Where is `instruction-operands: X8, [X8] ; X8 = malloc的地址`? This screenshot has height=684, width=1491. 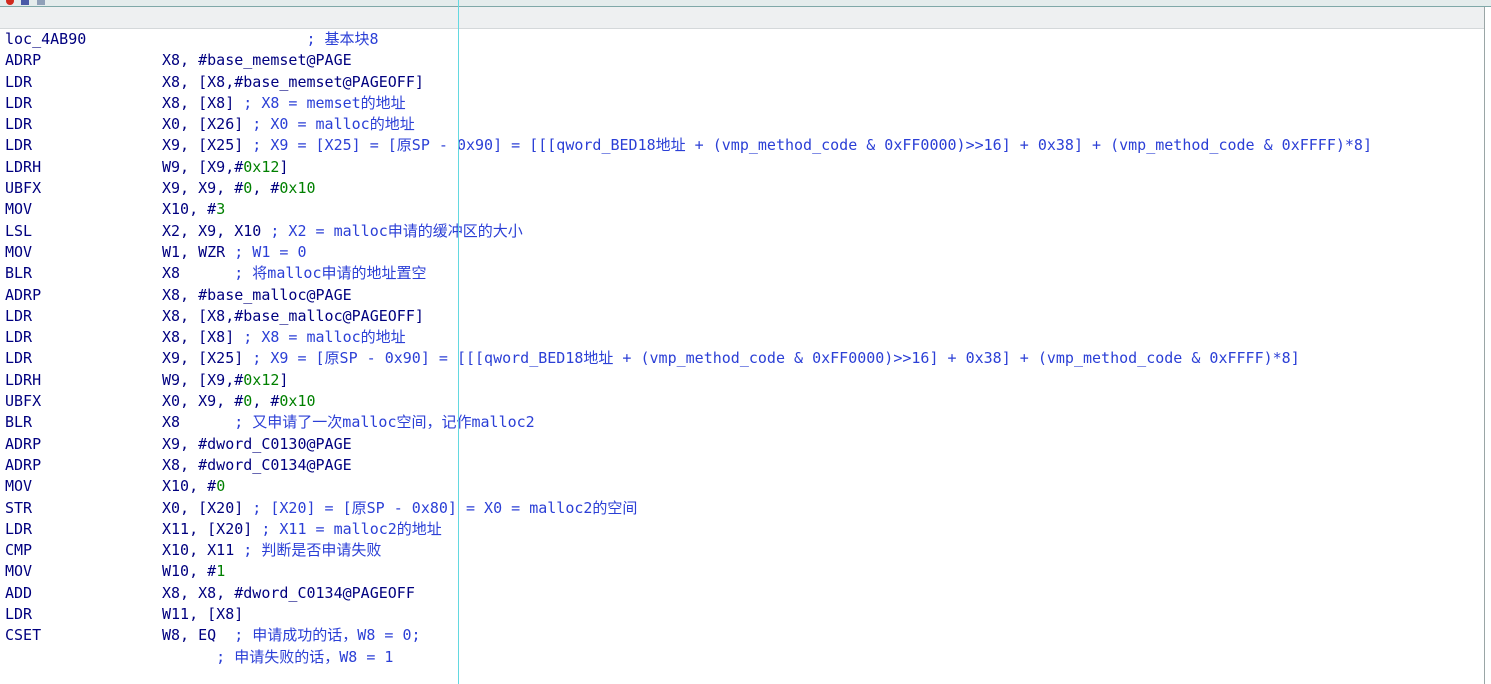 instruction-operands: X8, [X8] ; X8 = malloc的地址 is located at coordinates (284, 337).